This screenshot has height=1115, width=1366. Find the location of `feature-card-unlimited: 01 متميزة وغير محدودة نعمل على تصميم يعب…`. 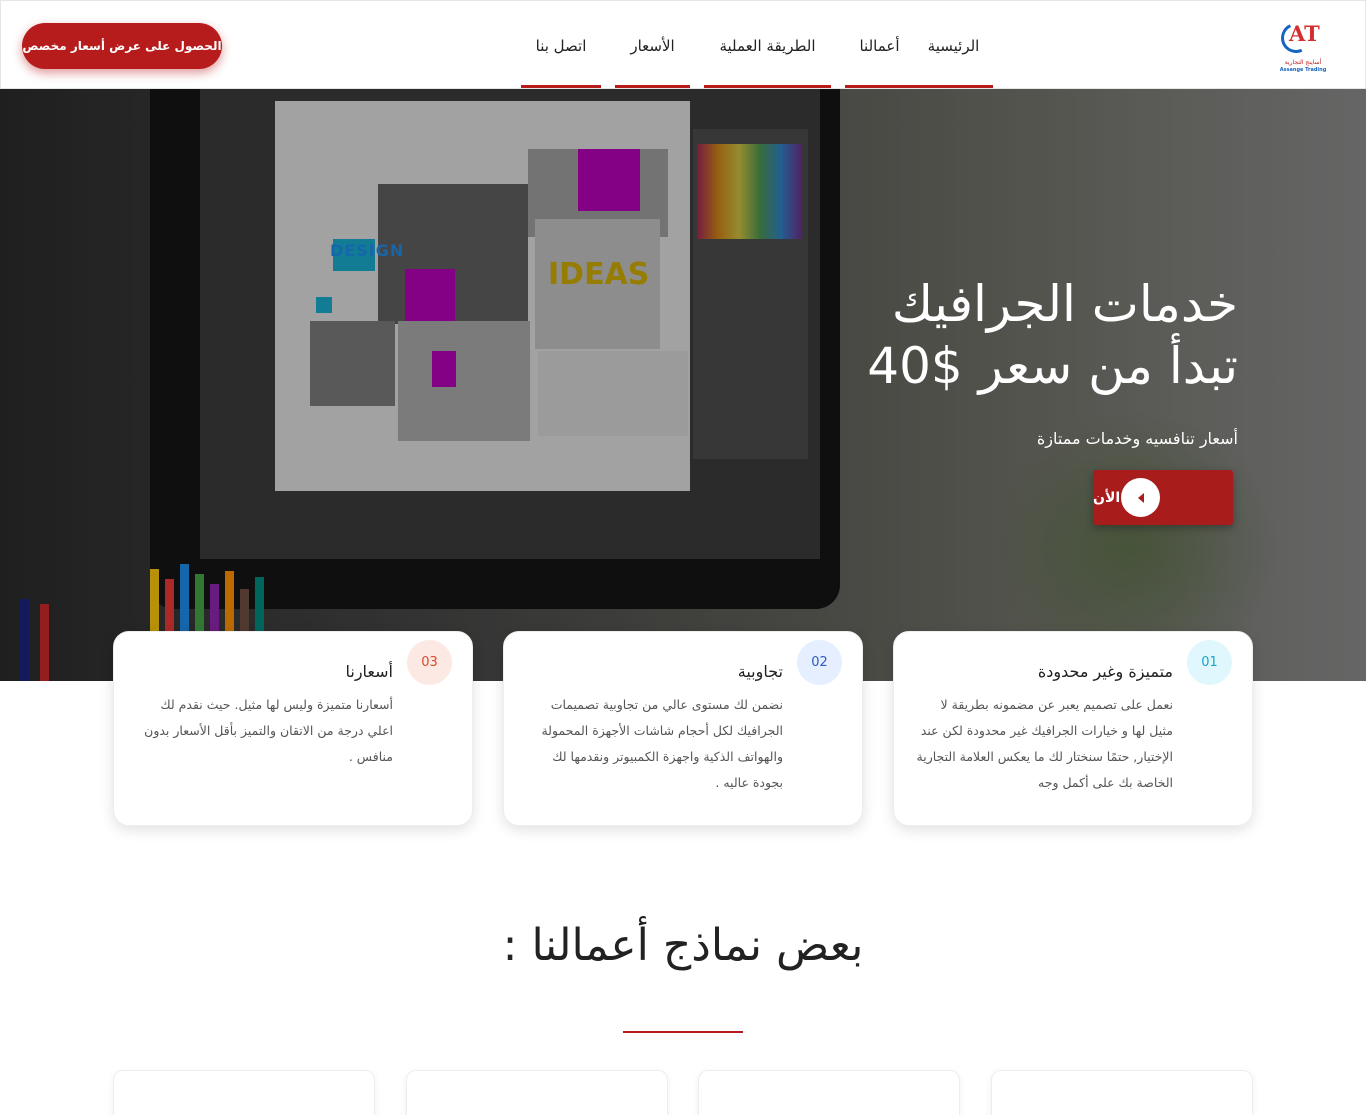

feature-card-unlimited: 01 متميزة وغير محدودة نعمل على تصميم يعب… is located at coordinates (1073, 728).